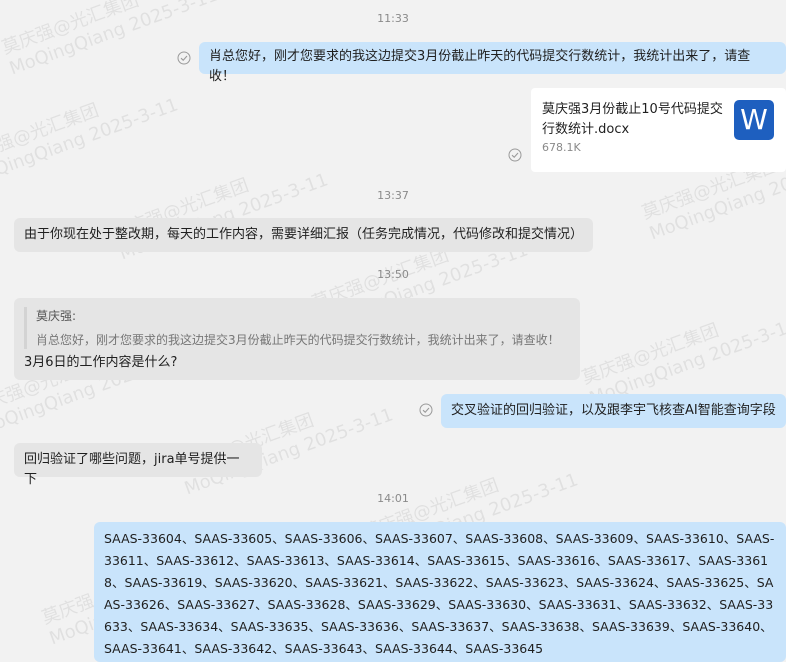 This screenshot has width=786, height=662. I want to click on timestamp: 11:33, so click(393, 18).